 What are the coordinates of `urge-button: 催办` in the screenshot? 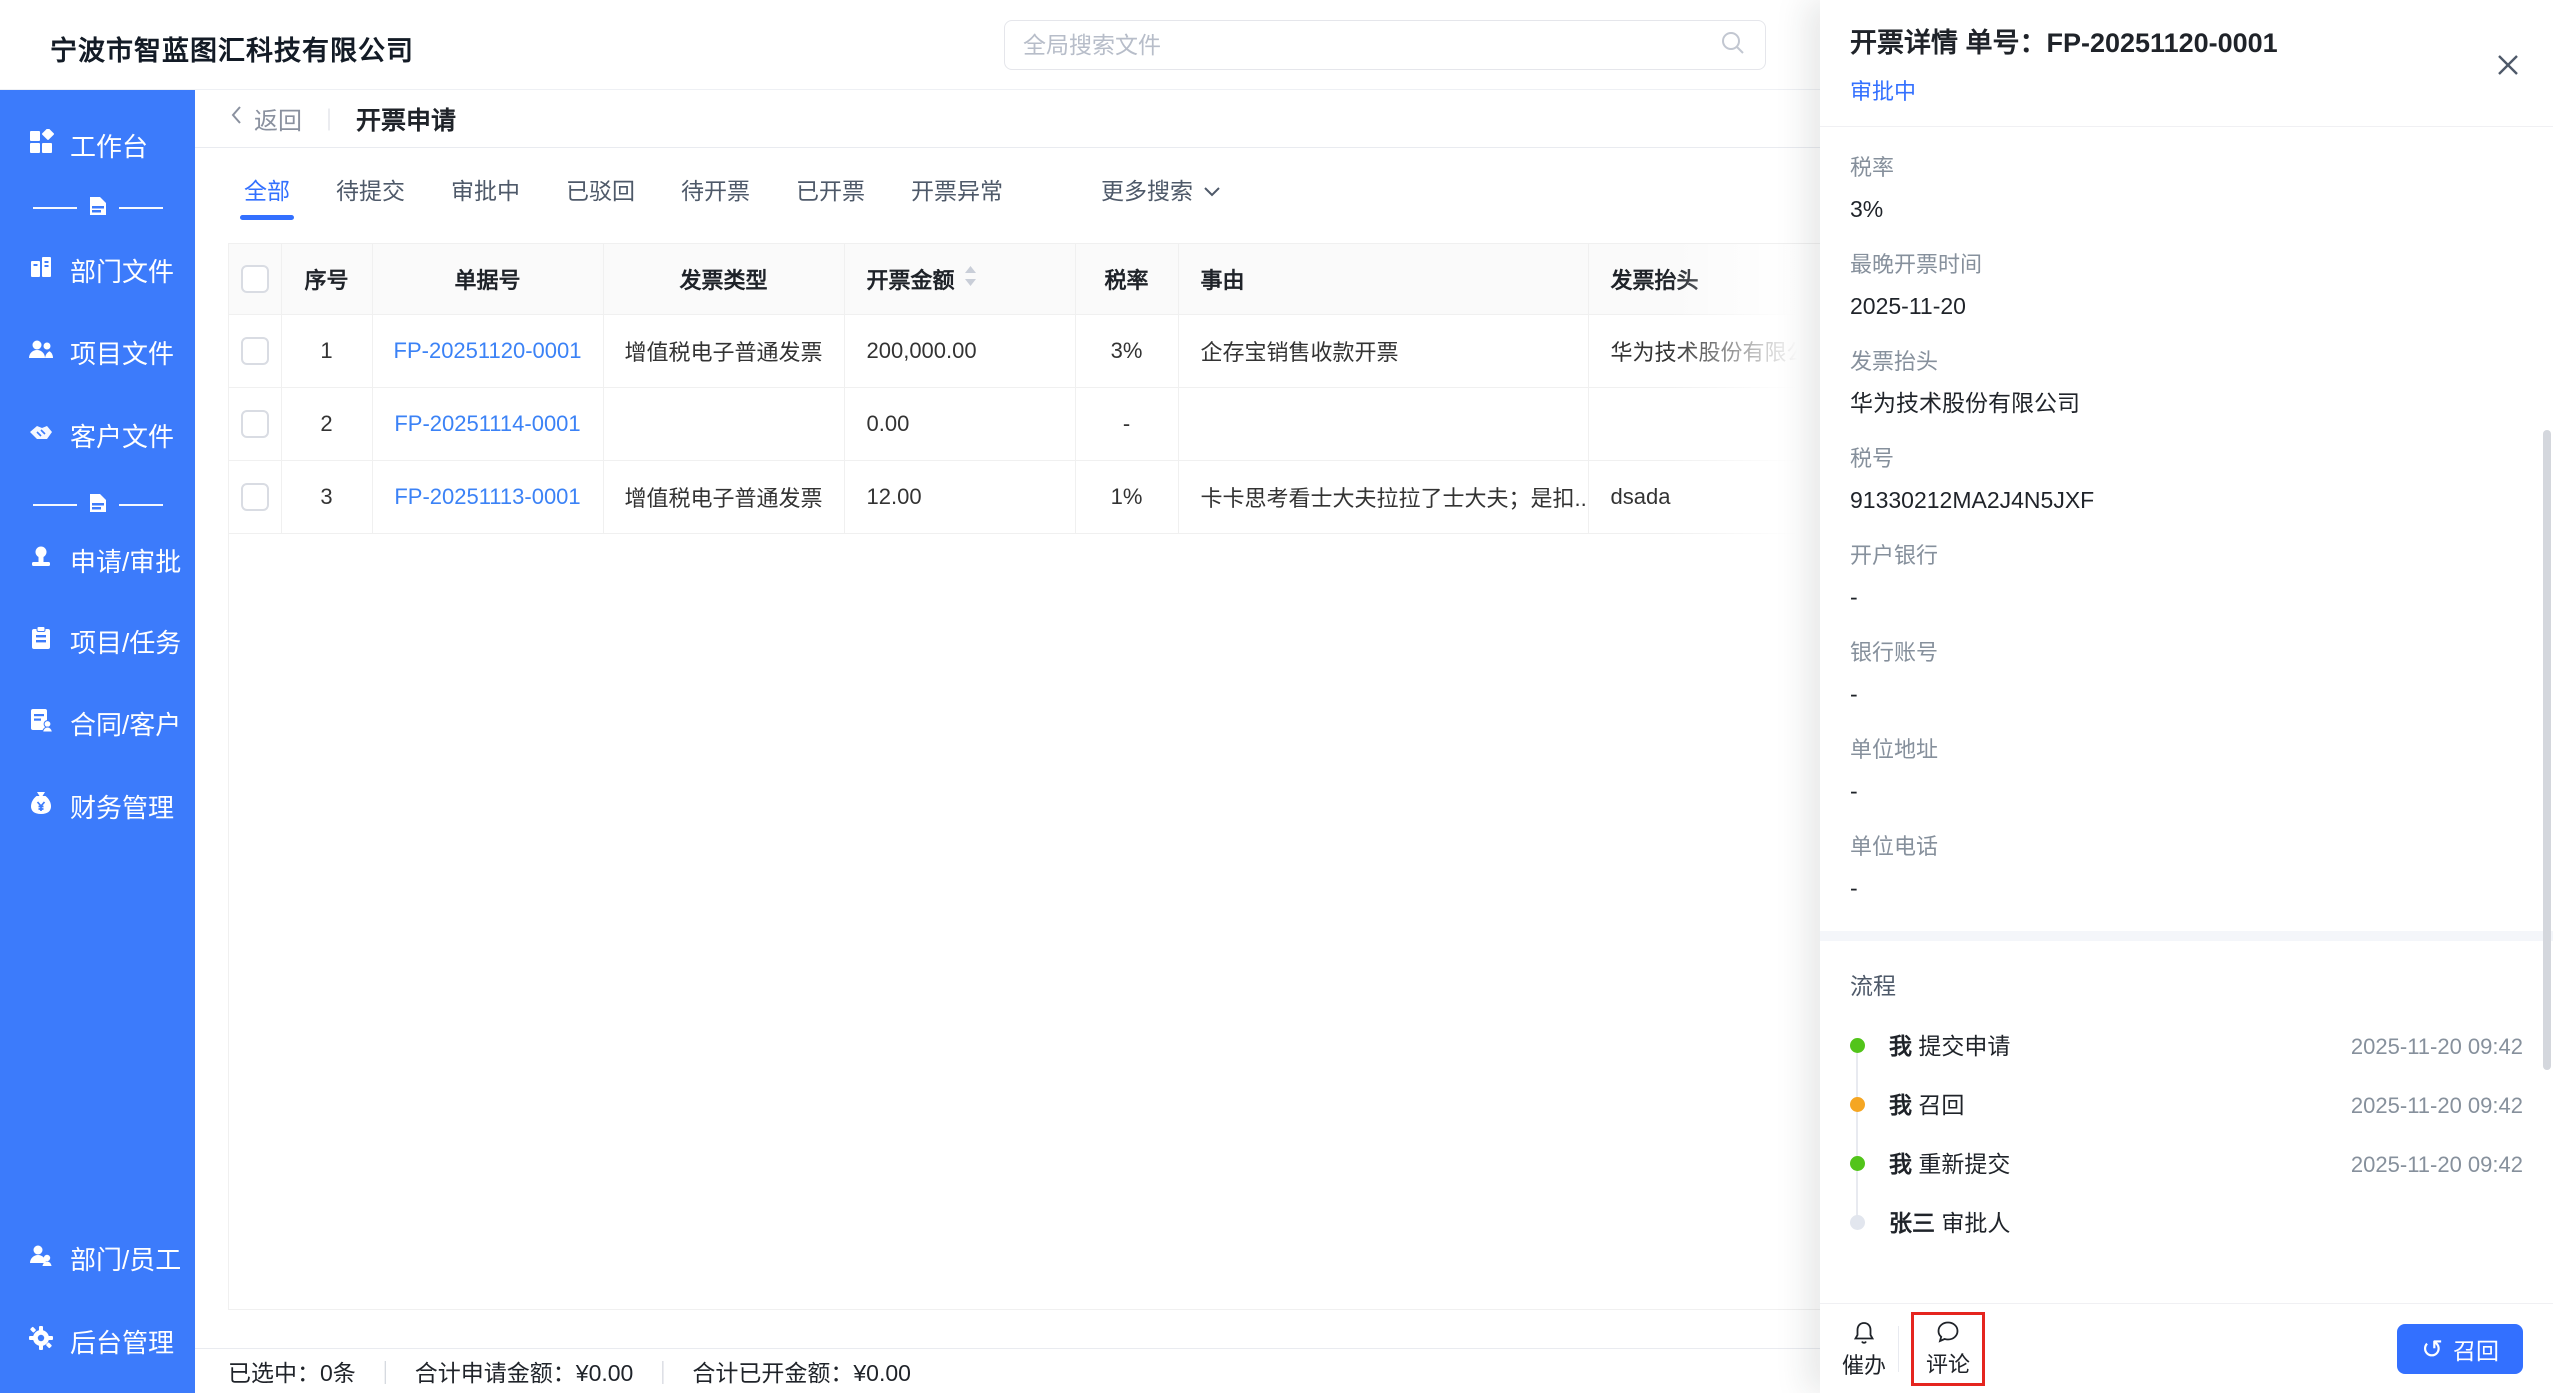 It's located at (1864, 1349).